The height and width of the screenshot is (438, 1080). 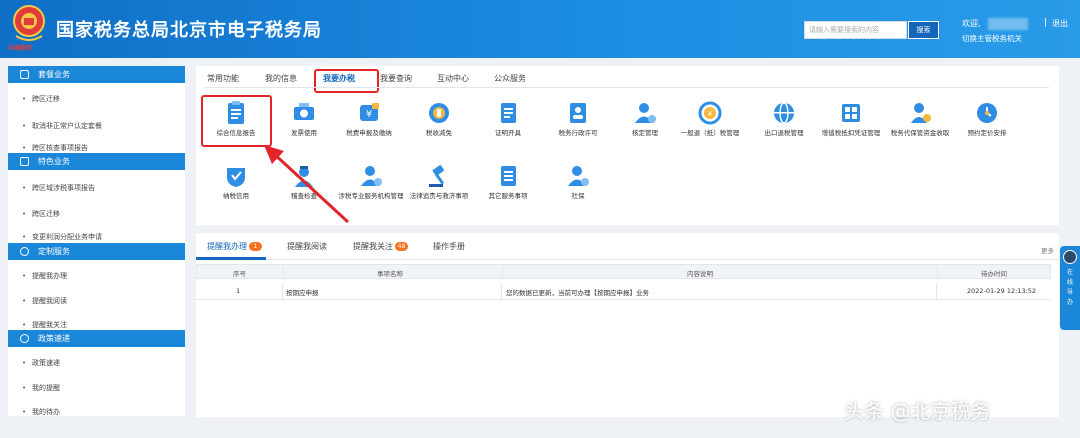 What do you see at coordinates (1060, 23) in the screenshot?
I see `logout-link: 退出` at bounding box center [1060, 23].